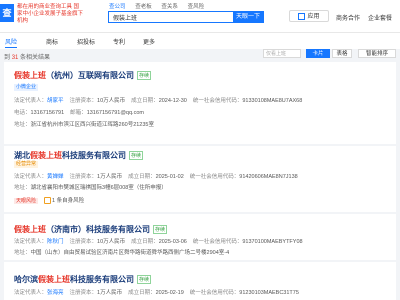 Image resolution: width=400 pixels, height=300 pixels. I want to click on search-box: 天眼一下, so click(186, 17).